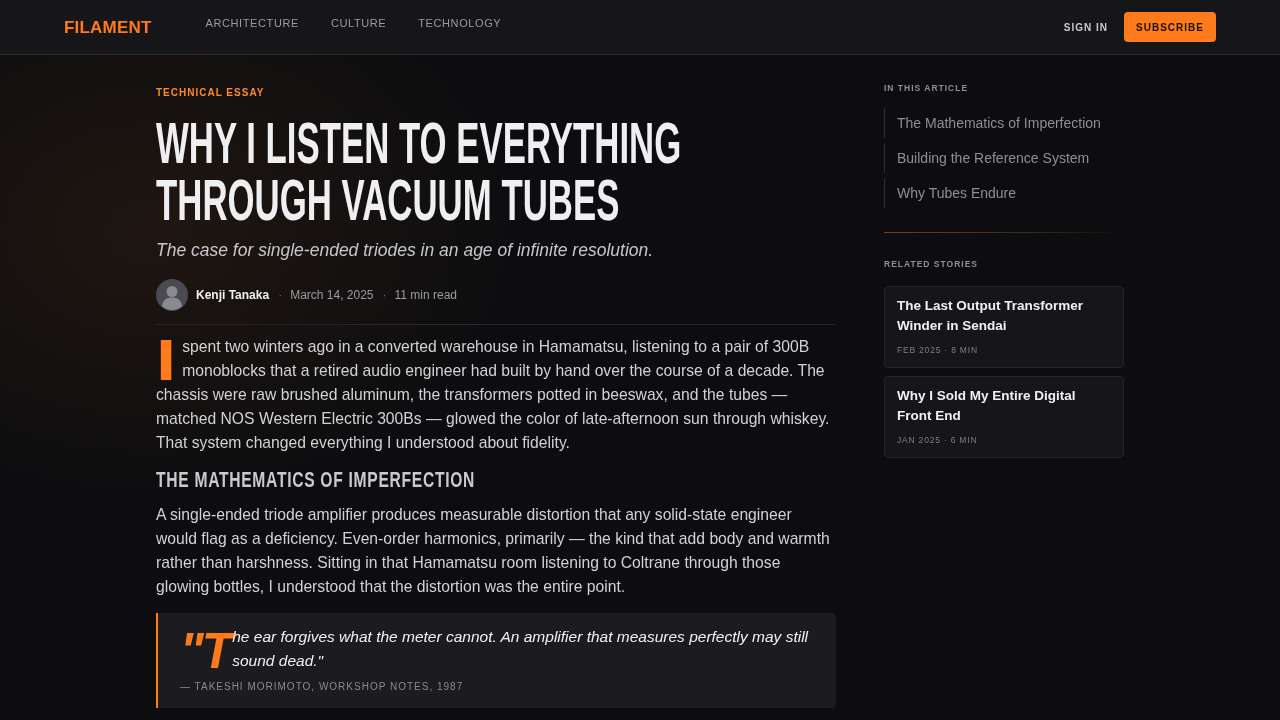 This screenshot has height=720, width=1280. I want to click on author-name: Kenji Tanaka, so click(233, 295).